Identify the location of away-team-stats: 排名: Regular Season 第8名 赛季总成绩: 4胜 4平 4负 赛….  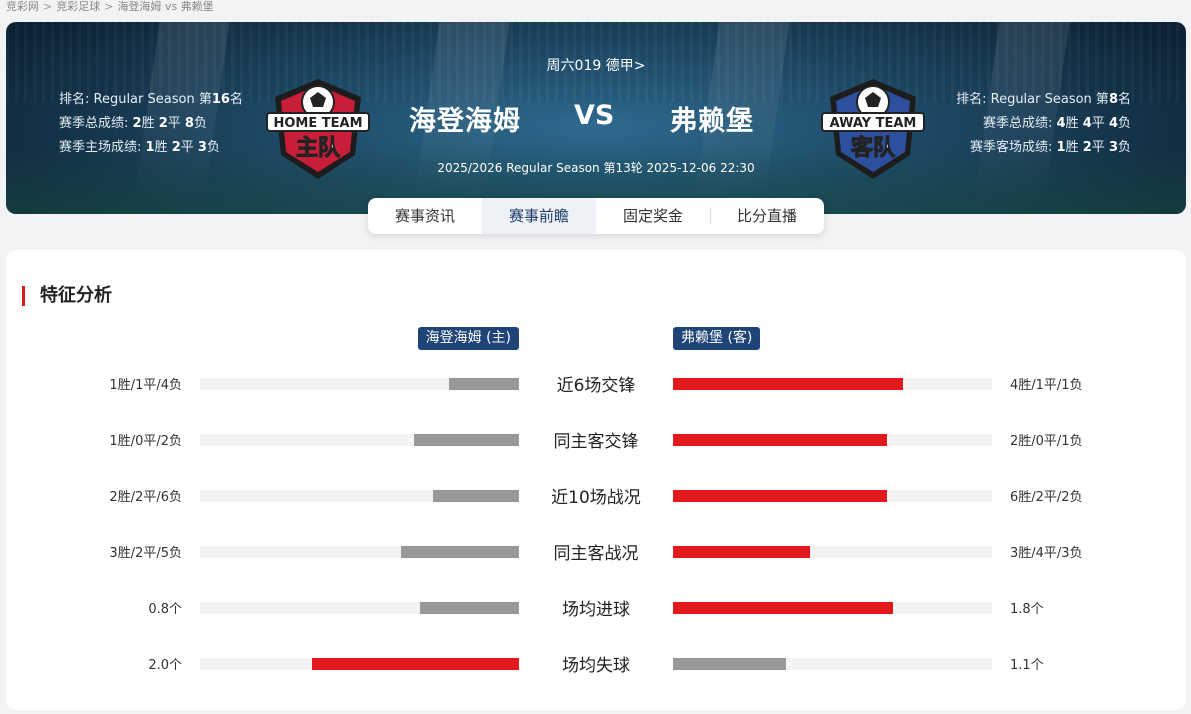
(1043, 124).